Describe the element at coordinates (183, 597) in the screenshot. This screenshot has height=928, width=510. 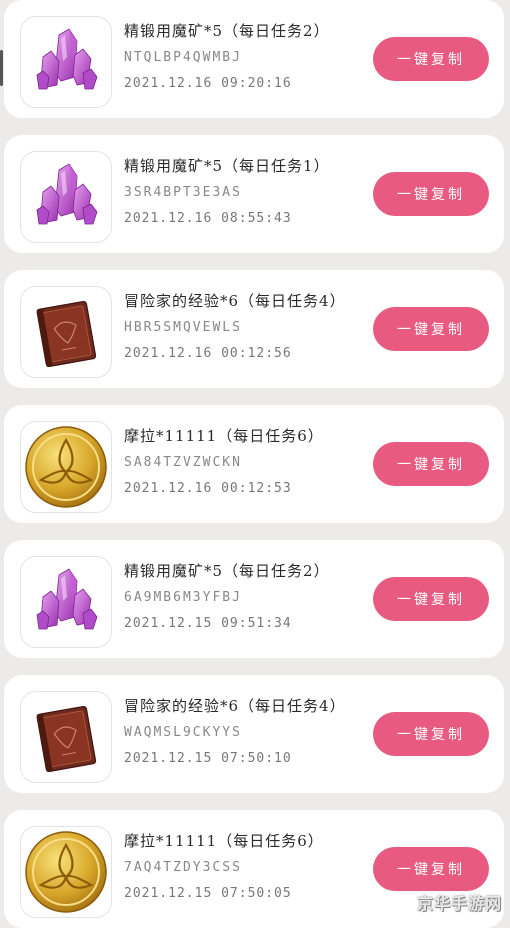
I see `redeem-code: 6A9MB6M3YFBJ` at that location.